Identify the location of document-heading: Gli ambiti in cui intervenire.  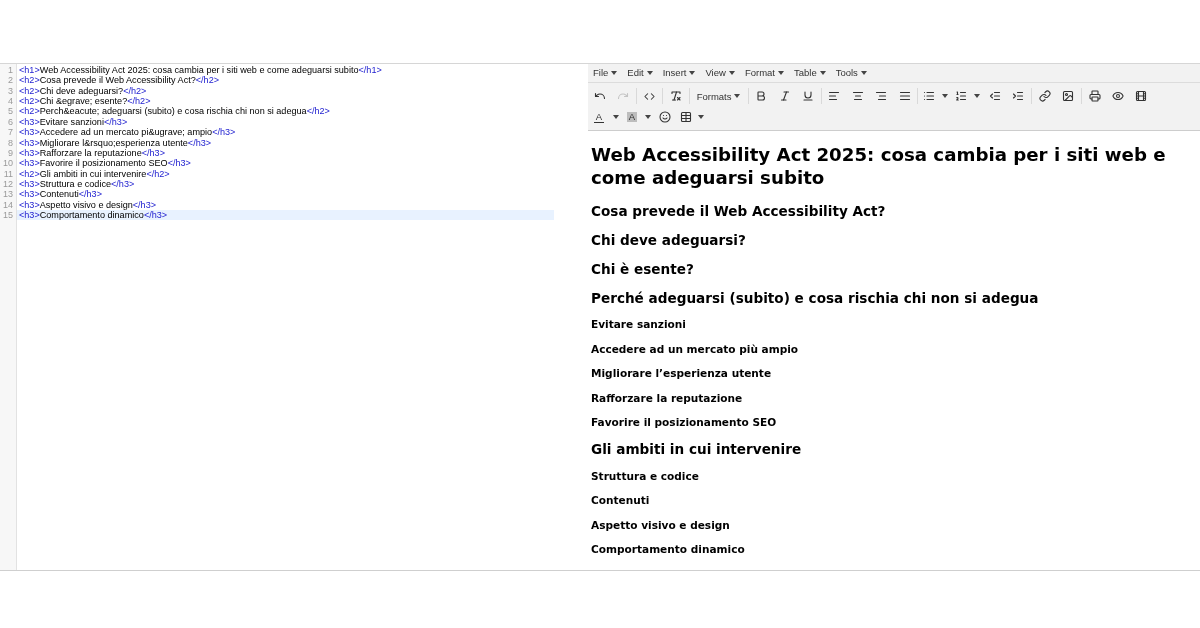
(696, 449).